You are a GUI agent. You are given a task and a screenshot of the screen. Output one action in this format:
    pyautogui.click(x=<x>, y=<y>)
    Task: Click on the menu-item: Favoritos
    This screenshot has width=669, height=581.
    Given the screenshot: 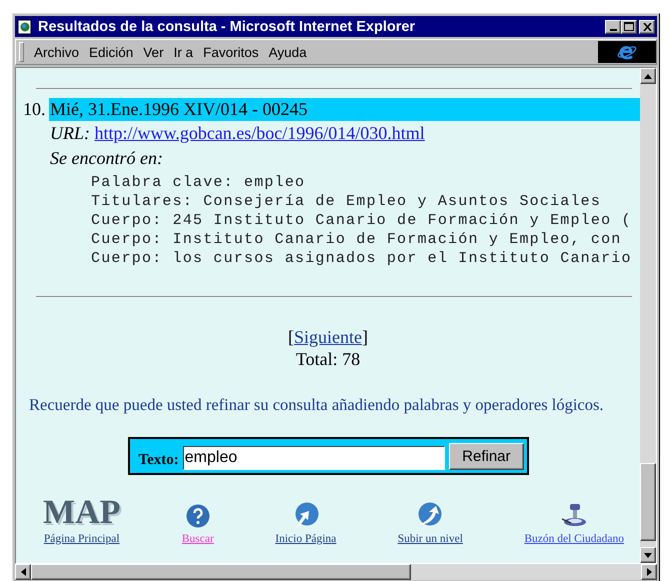 What is the action you would take?
    pyautogui.click(x=231, y=52)
    